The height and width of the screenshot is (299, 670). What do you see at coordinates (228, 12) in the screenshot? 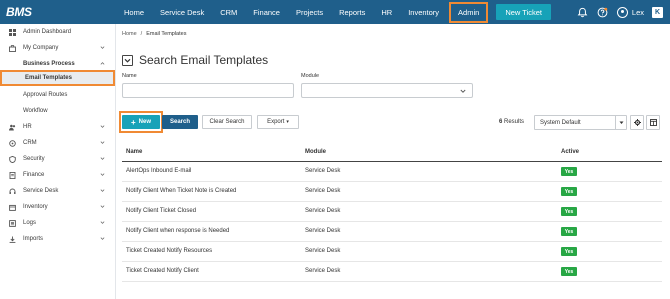
I see `nav-crm: CRM` at bounding box center [228, 12].